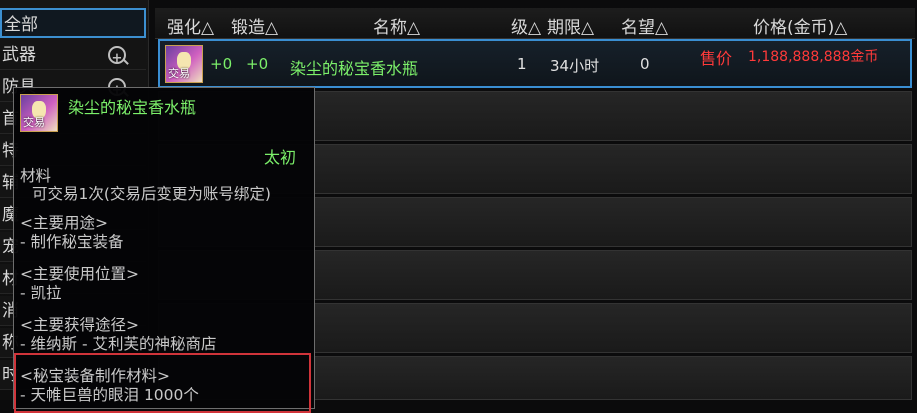 Image resolution: width=917 pixels, height=413 pixels. Describe the element at coordinates (190, 25) in the screenshot. I see `sort-enhance: 强化△` at that location.